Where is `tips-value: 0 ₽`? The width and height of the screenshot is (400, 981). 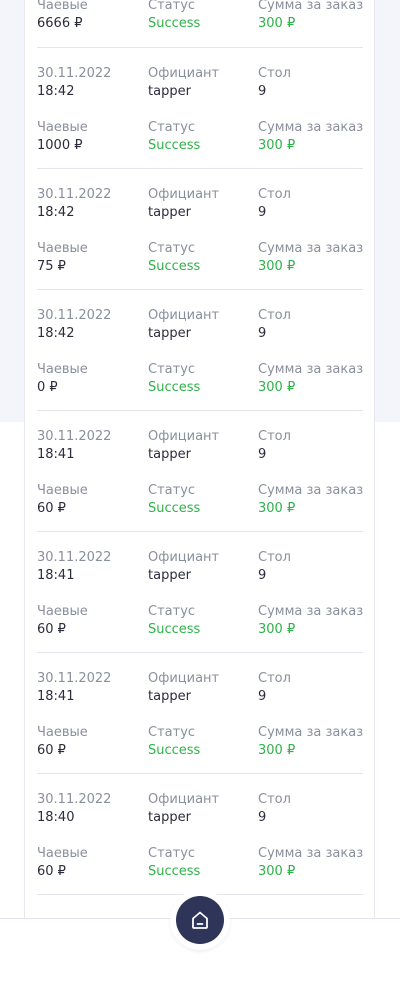 tips-value: 0 ₽ is located at coordinates (47, 387).